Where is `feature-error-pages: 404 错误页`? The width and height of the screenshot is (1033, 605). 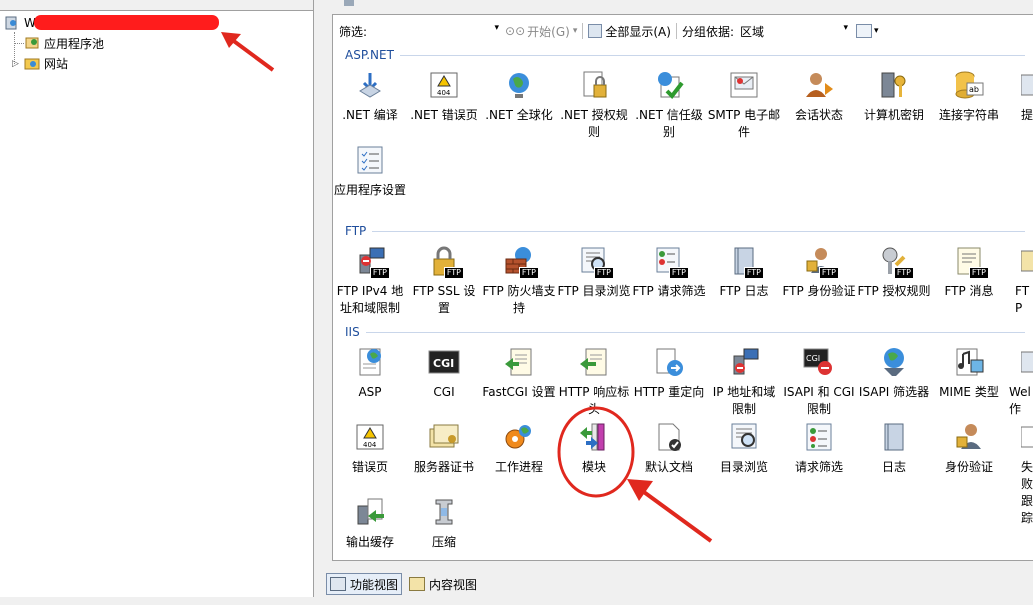
feature-error-pages: 404 错误页 is located at coordinates (370, 448).